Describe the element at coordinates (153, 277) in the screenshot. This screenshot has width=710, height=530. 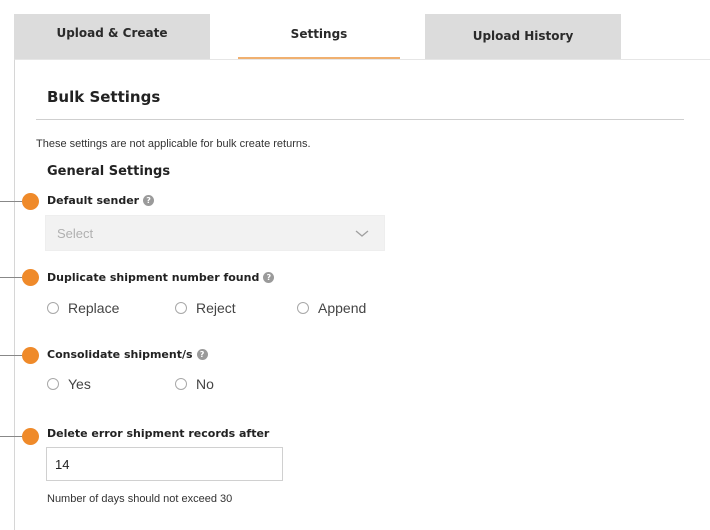
I see `field-label-text: Duplicate shipment number found` at that location.